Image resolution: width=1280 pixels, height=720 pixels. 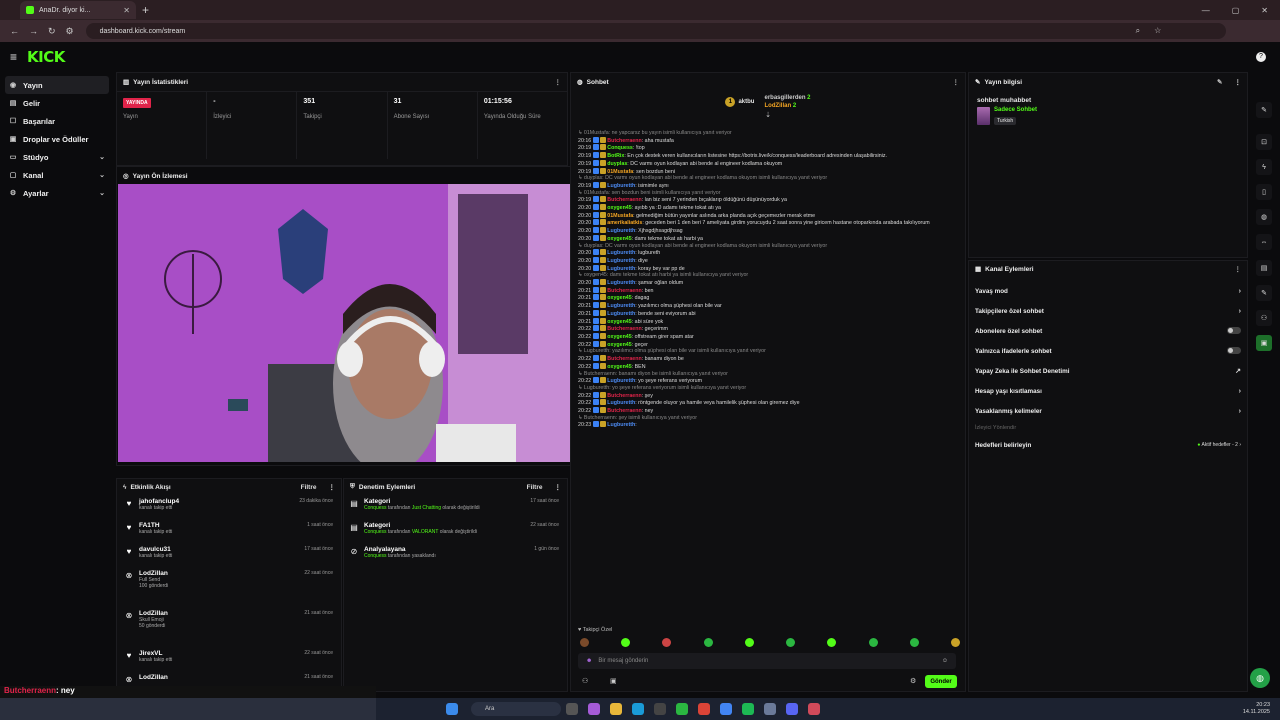 What do you see at coordinates (1236, 10) in the screenshot?
I see `maximize-icon: ▢` at bounding box center [1236, 10].